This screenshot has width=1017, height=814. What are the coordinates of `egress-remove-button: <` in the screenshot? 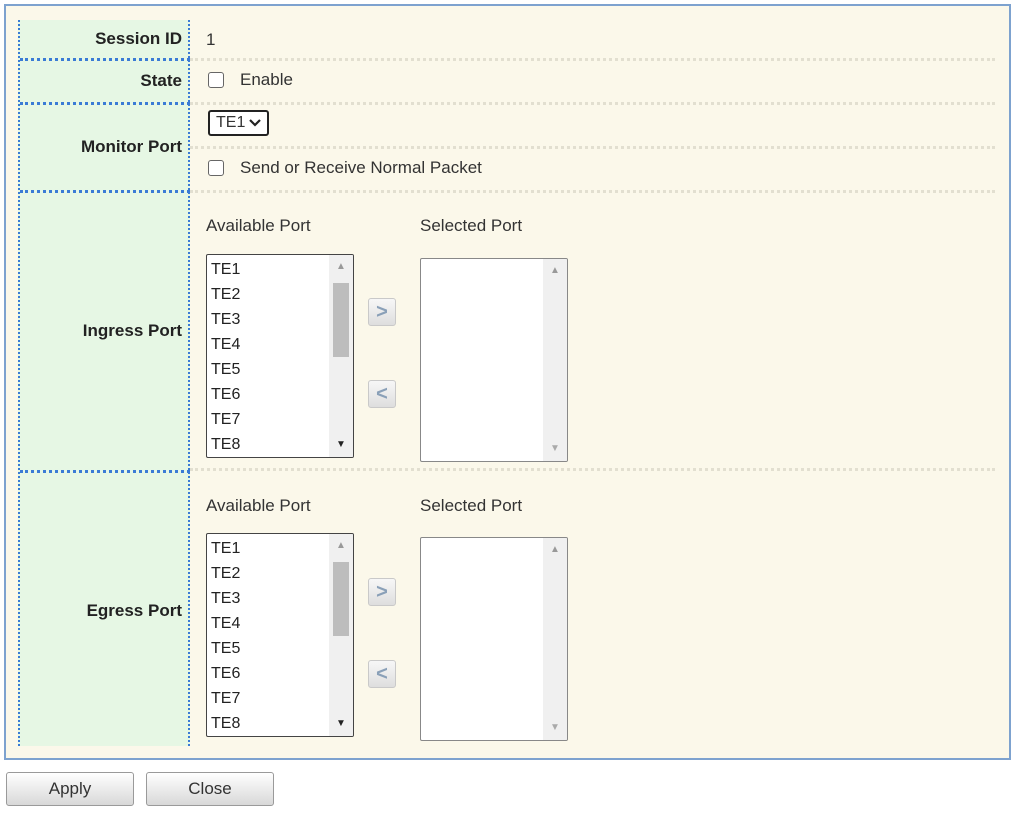 It's located at (382, 674).